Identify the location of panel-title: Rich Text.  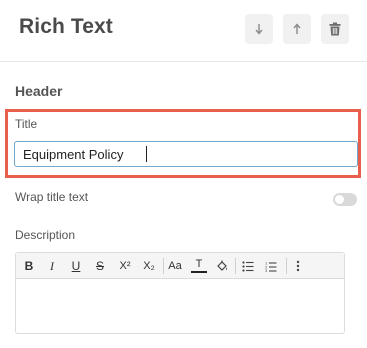
(66, 26).